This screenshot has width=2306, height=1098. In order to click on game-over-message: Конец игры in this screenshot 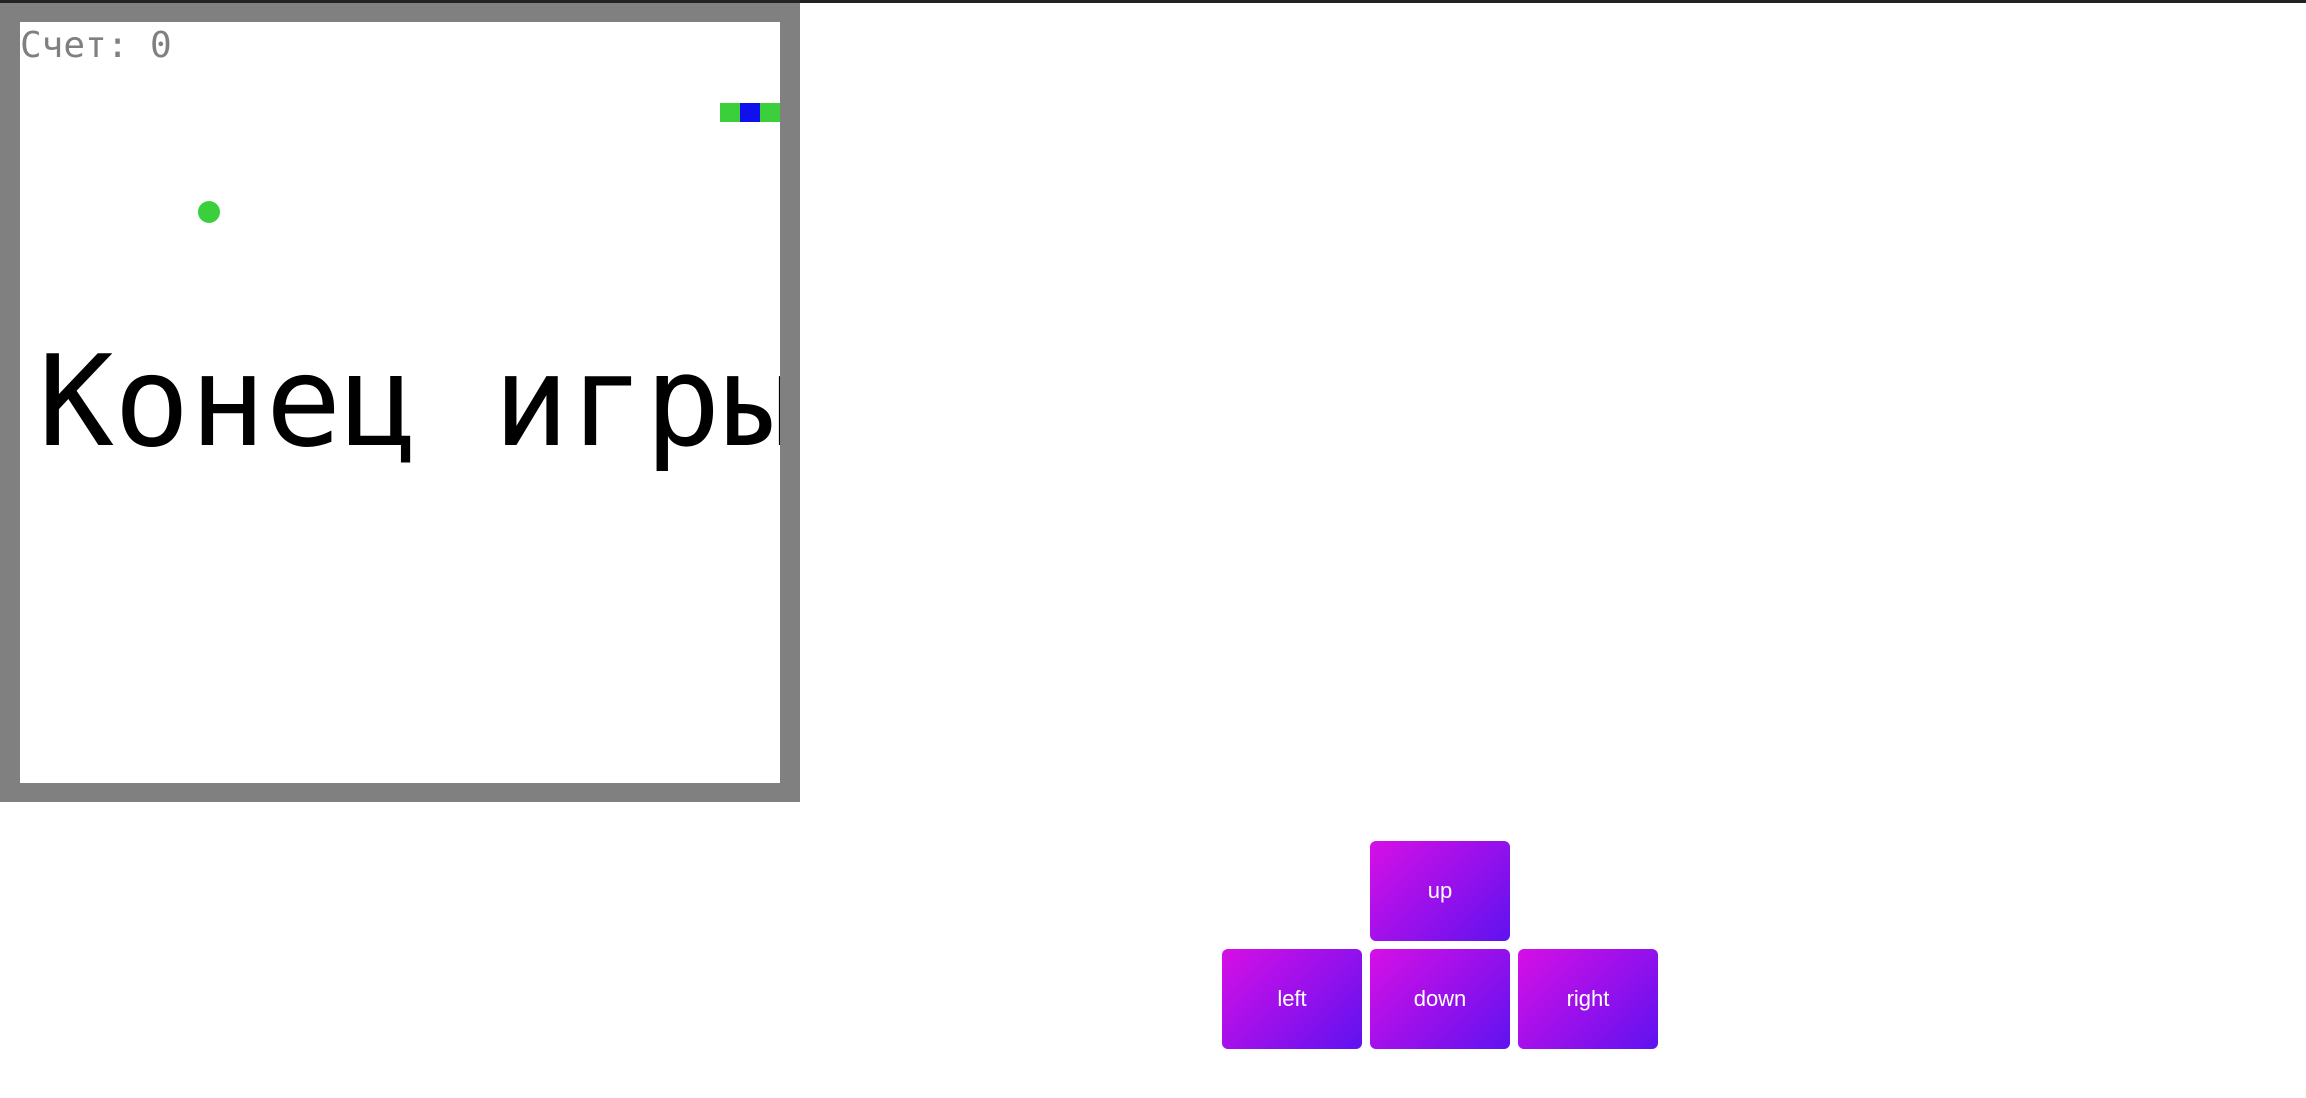, I will do `click(409, 401)`.